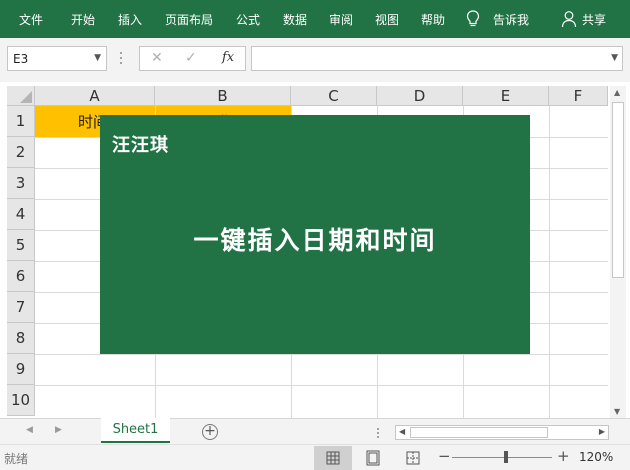 Image resolution: width=630 pixels, height=470 pixels. What do you see at coordinates (210, 432) in the screenshot?
I see `add-sheet-icon: +` at bounding box center [210, 432].